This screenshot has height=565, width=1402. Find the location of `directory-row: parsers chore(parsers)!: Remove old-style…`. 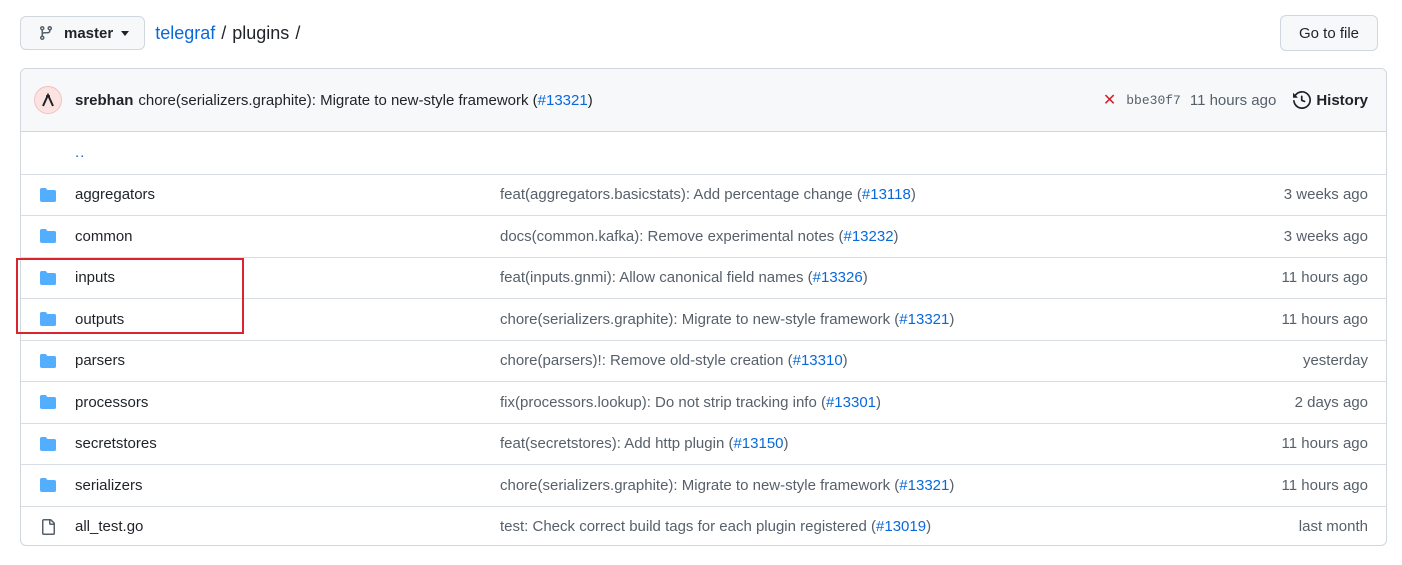

directory-row: parsers chore(parsers)!: Remove old-style… is located at coordinates (703, 360).